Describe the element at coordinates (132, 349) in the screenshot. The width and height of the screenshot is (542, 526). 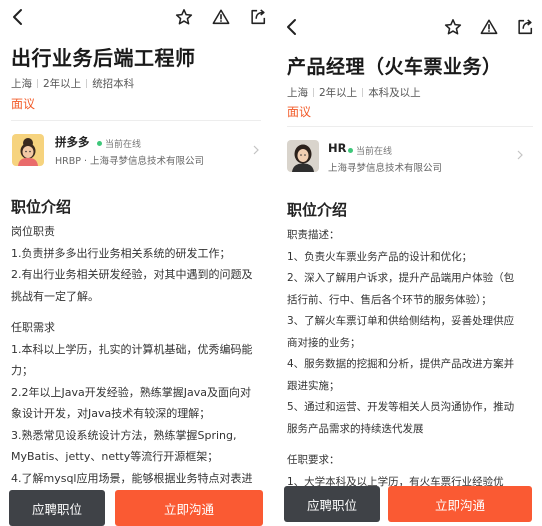
I see `description-line: 1.本科以上学历，扎实的计算机基础，优秀编码能` at that location.